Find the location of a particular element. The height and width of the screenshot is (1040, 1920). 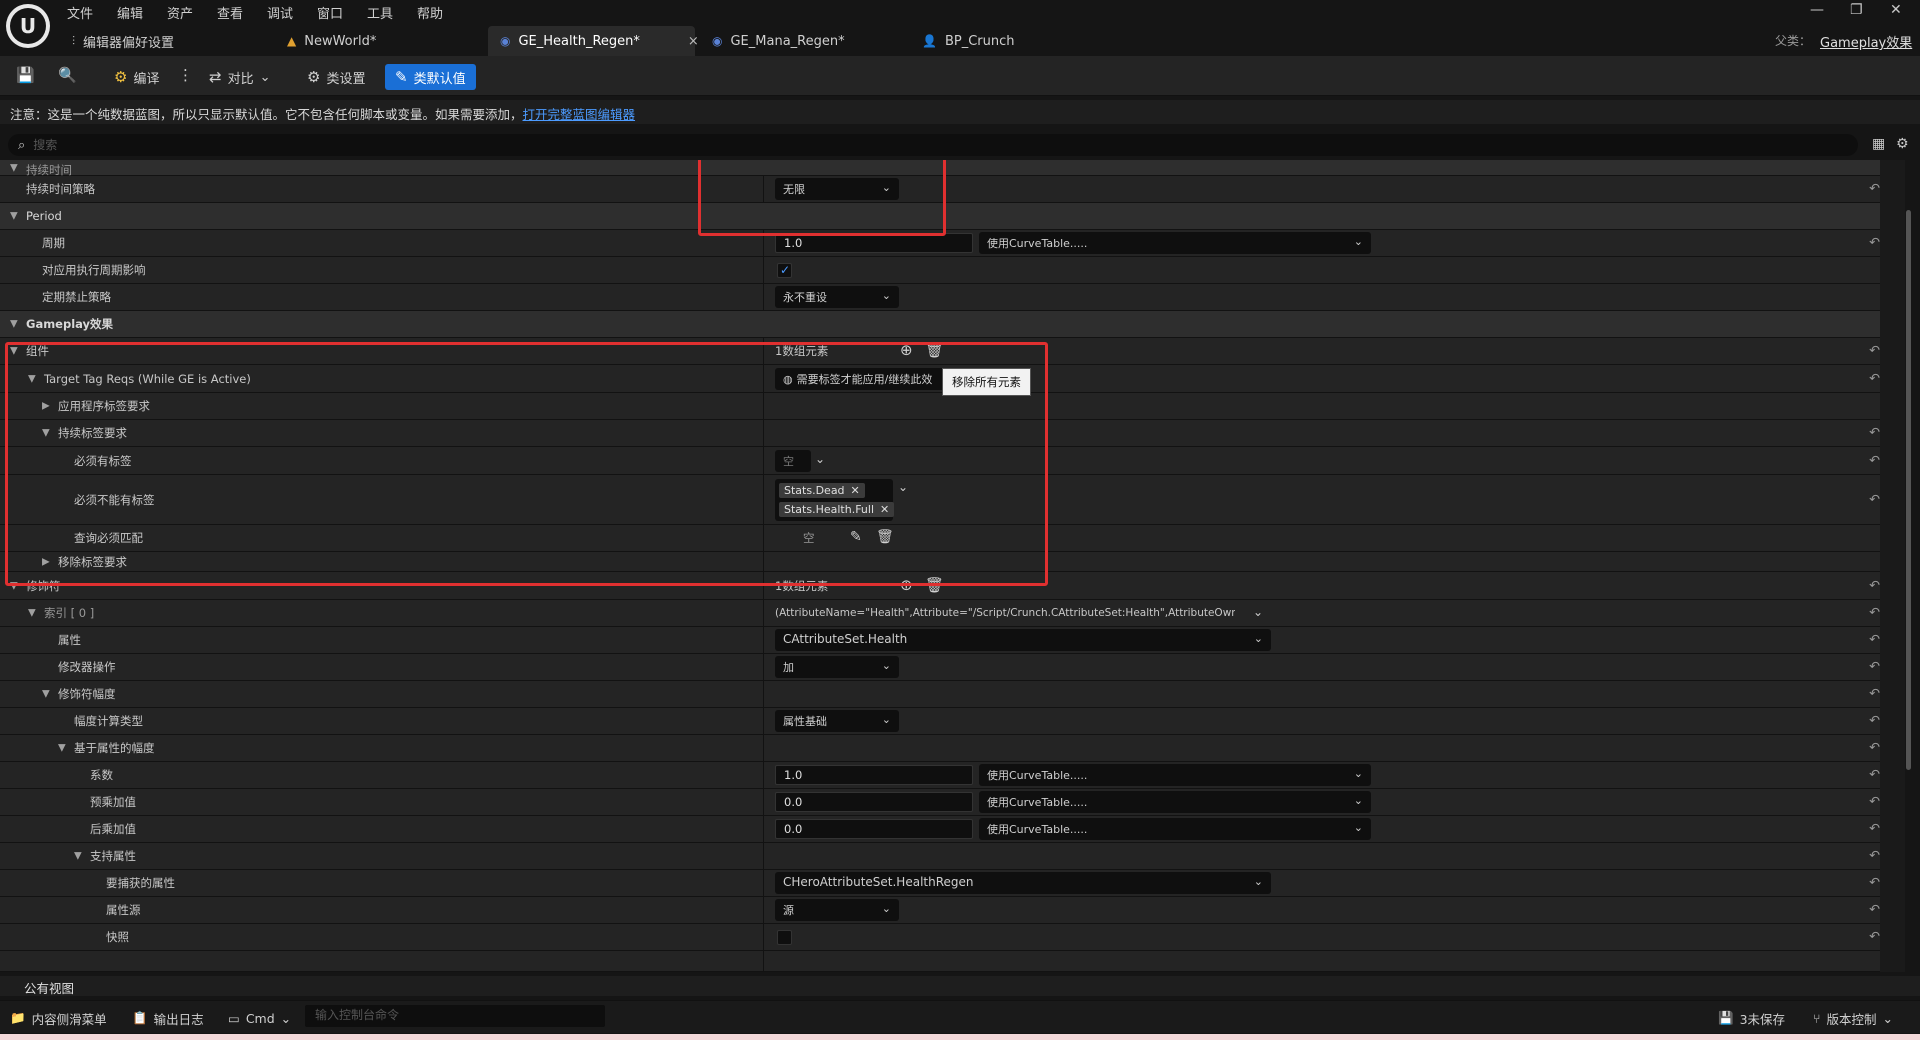

unsaved-button: 💾 3未保存 is located at coordinates (1751, 1018).